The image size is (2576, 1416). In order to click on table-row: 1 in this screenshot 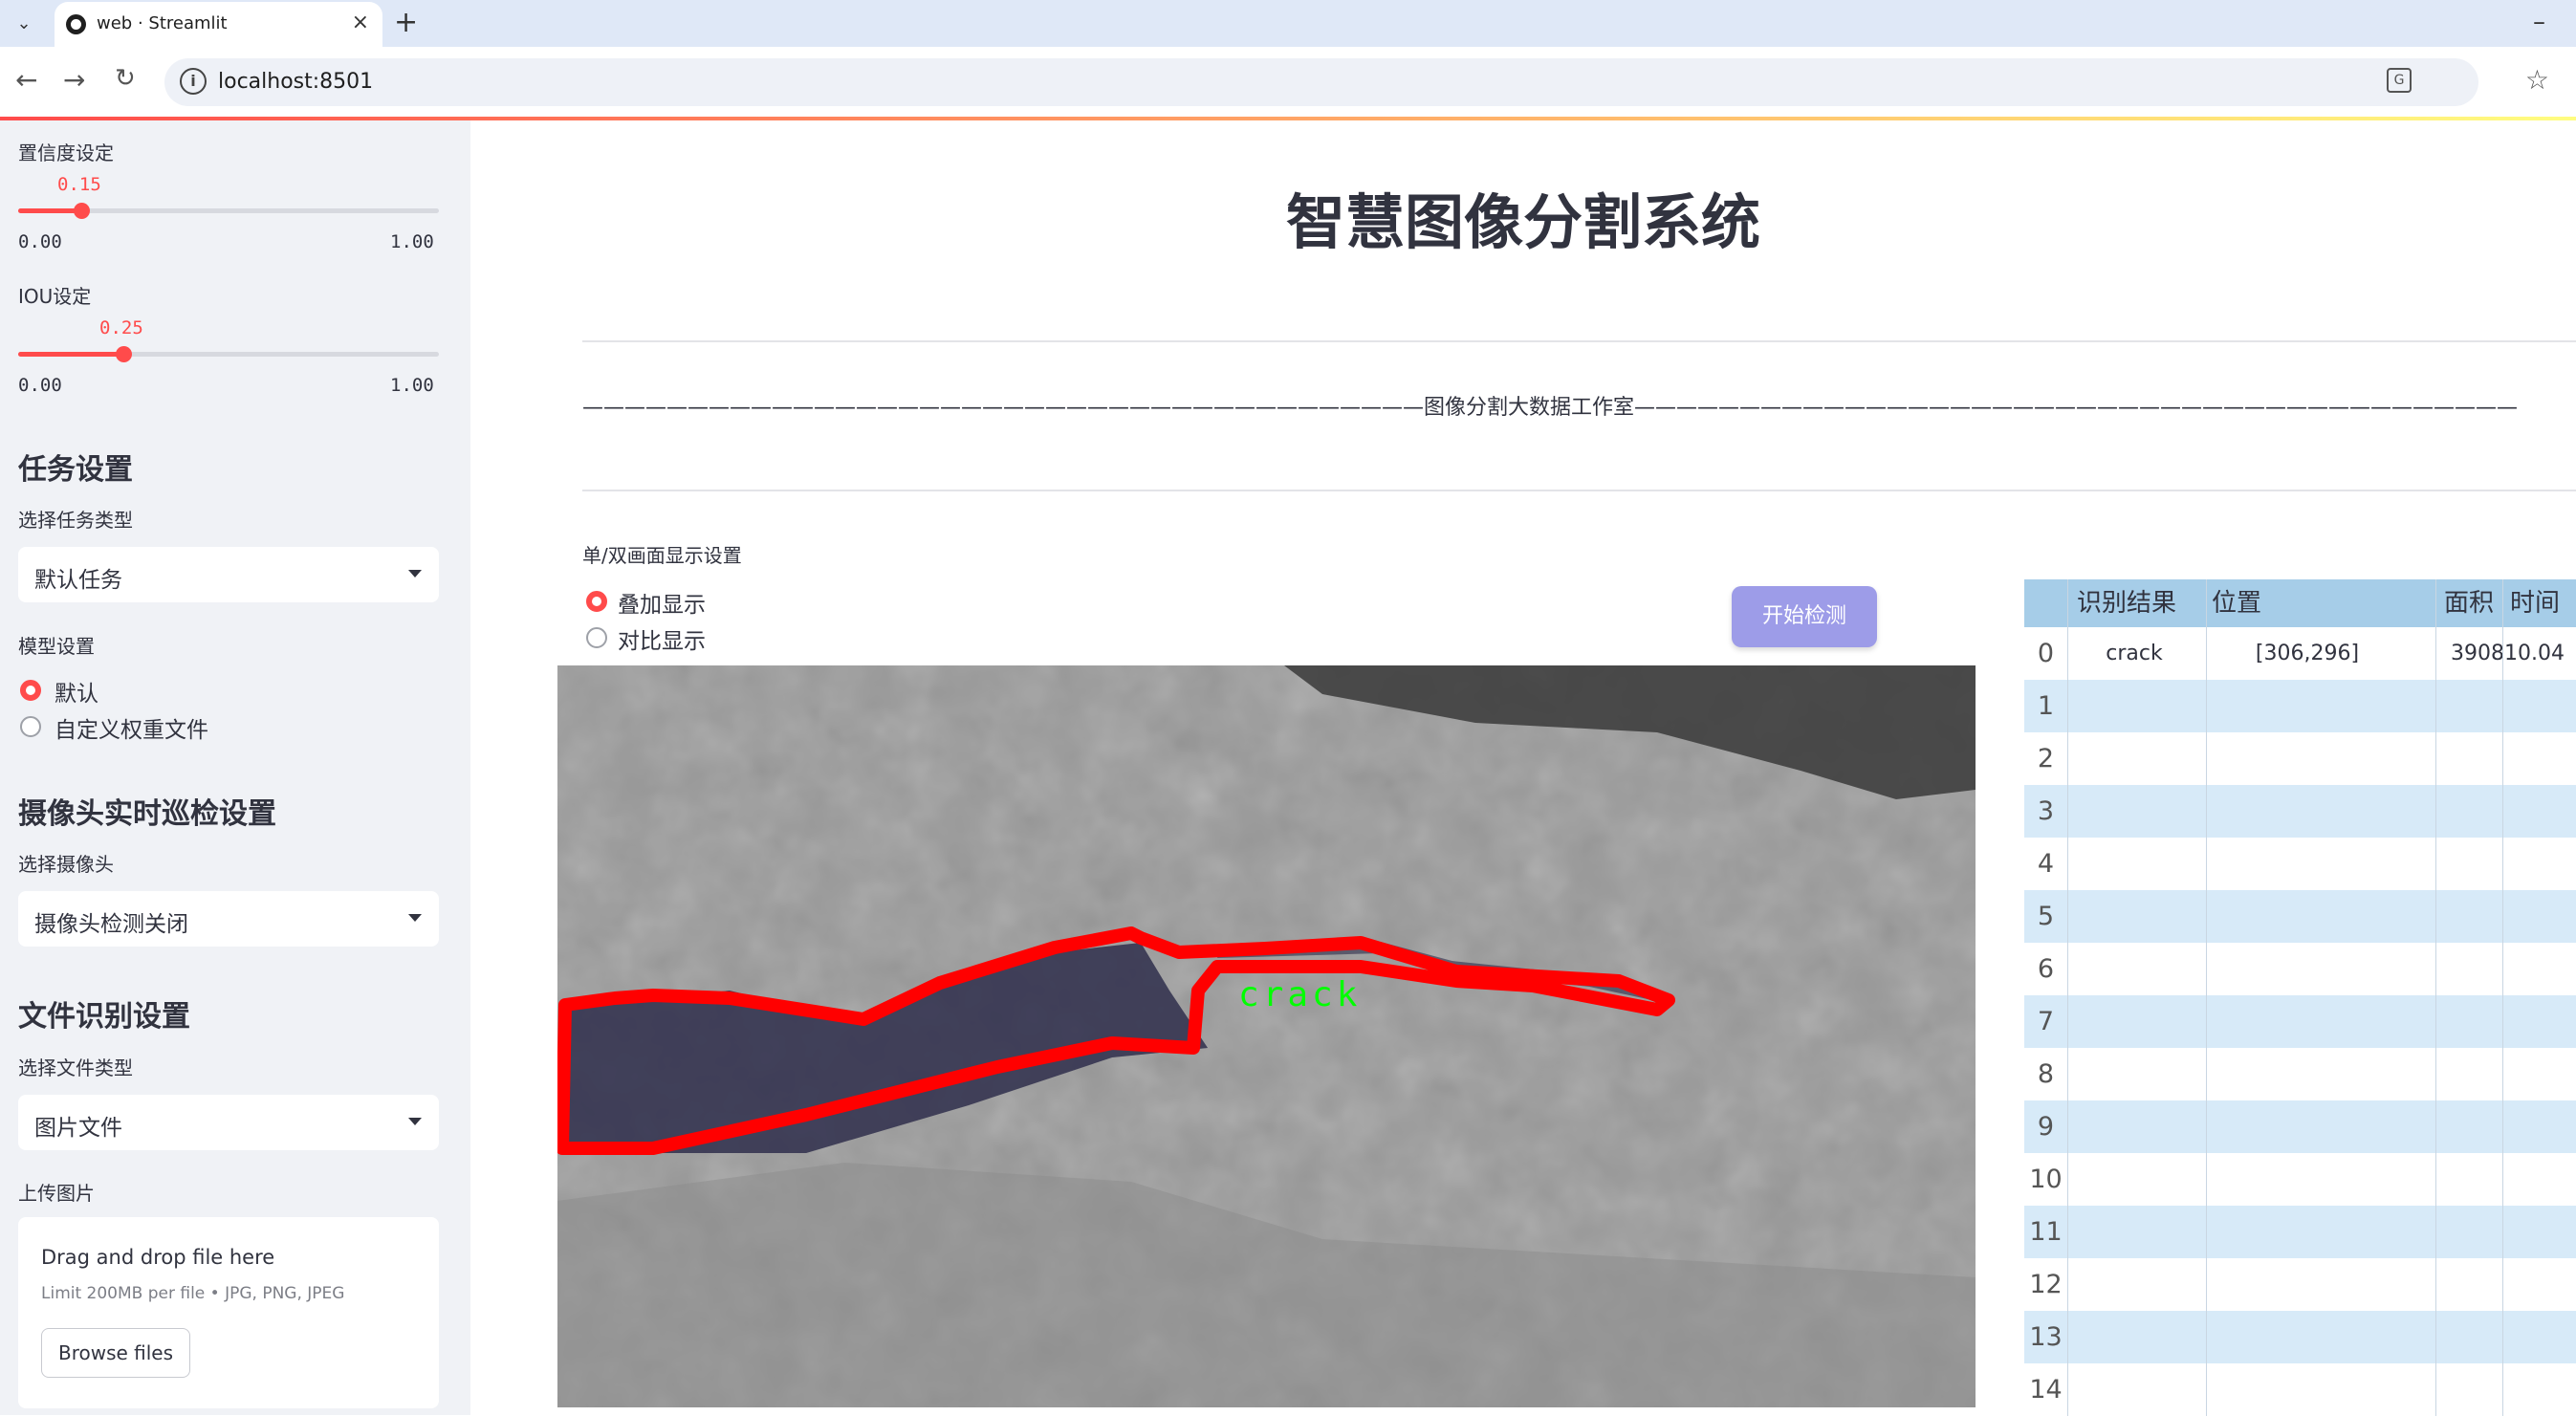, I will do `click(2300, 706)`.